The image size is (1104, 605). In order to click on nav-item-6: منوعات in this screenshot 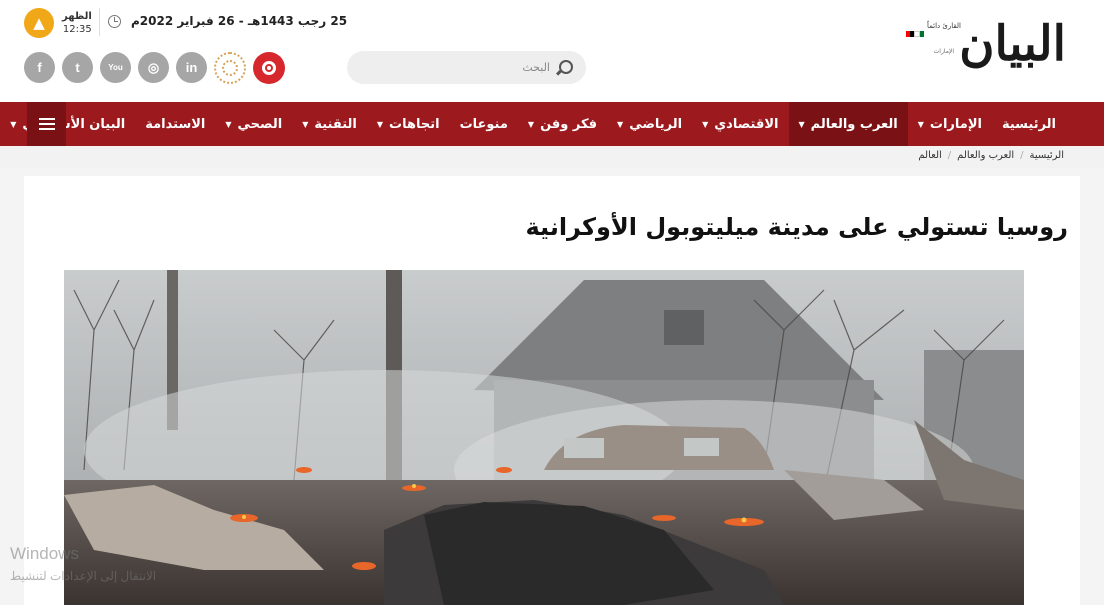, I will do `click(484, 124)`.